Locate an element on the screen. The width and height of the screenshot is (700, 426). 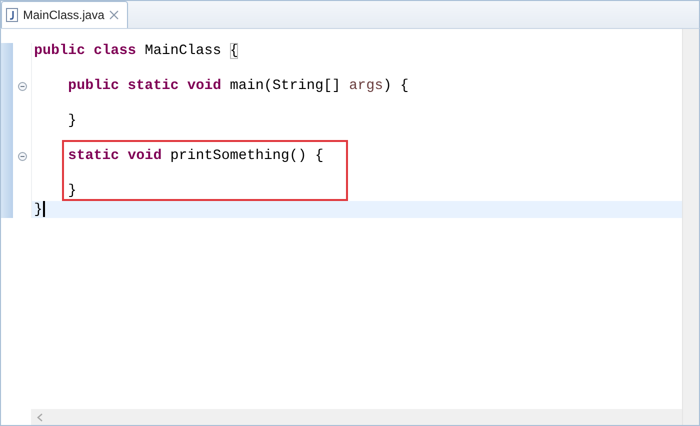
code-line: public class MainClass { is located at coordinates (136, 51).